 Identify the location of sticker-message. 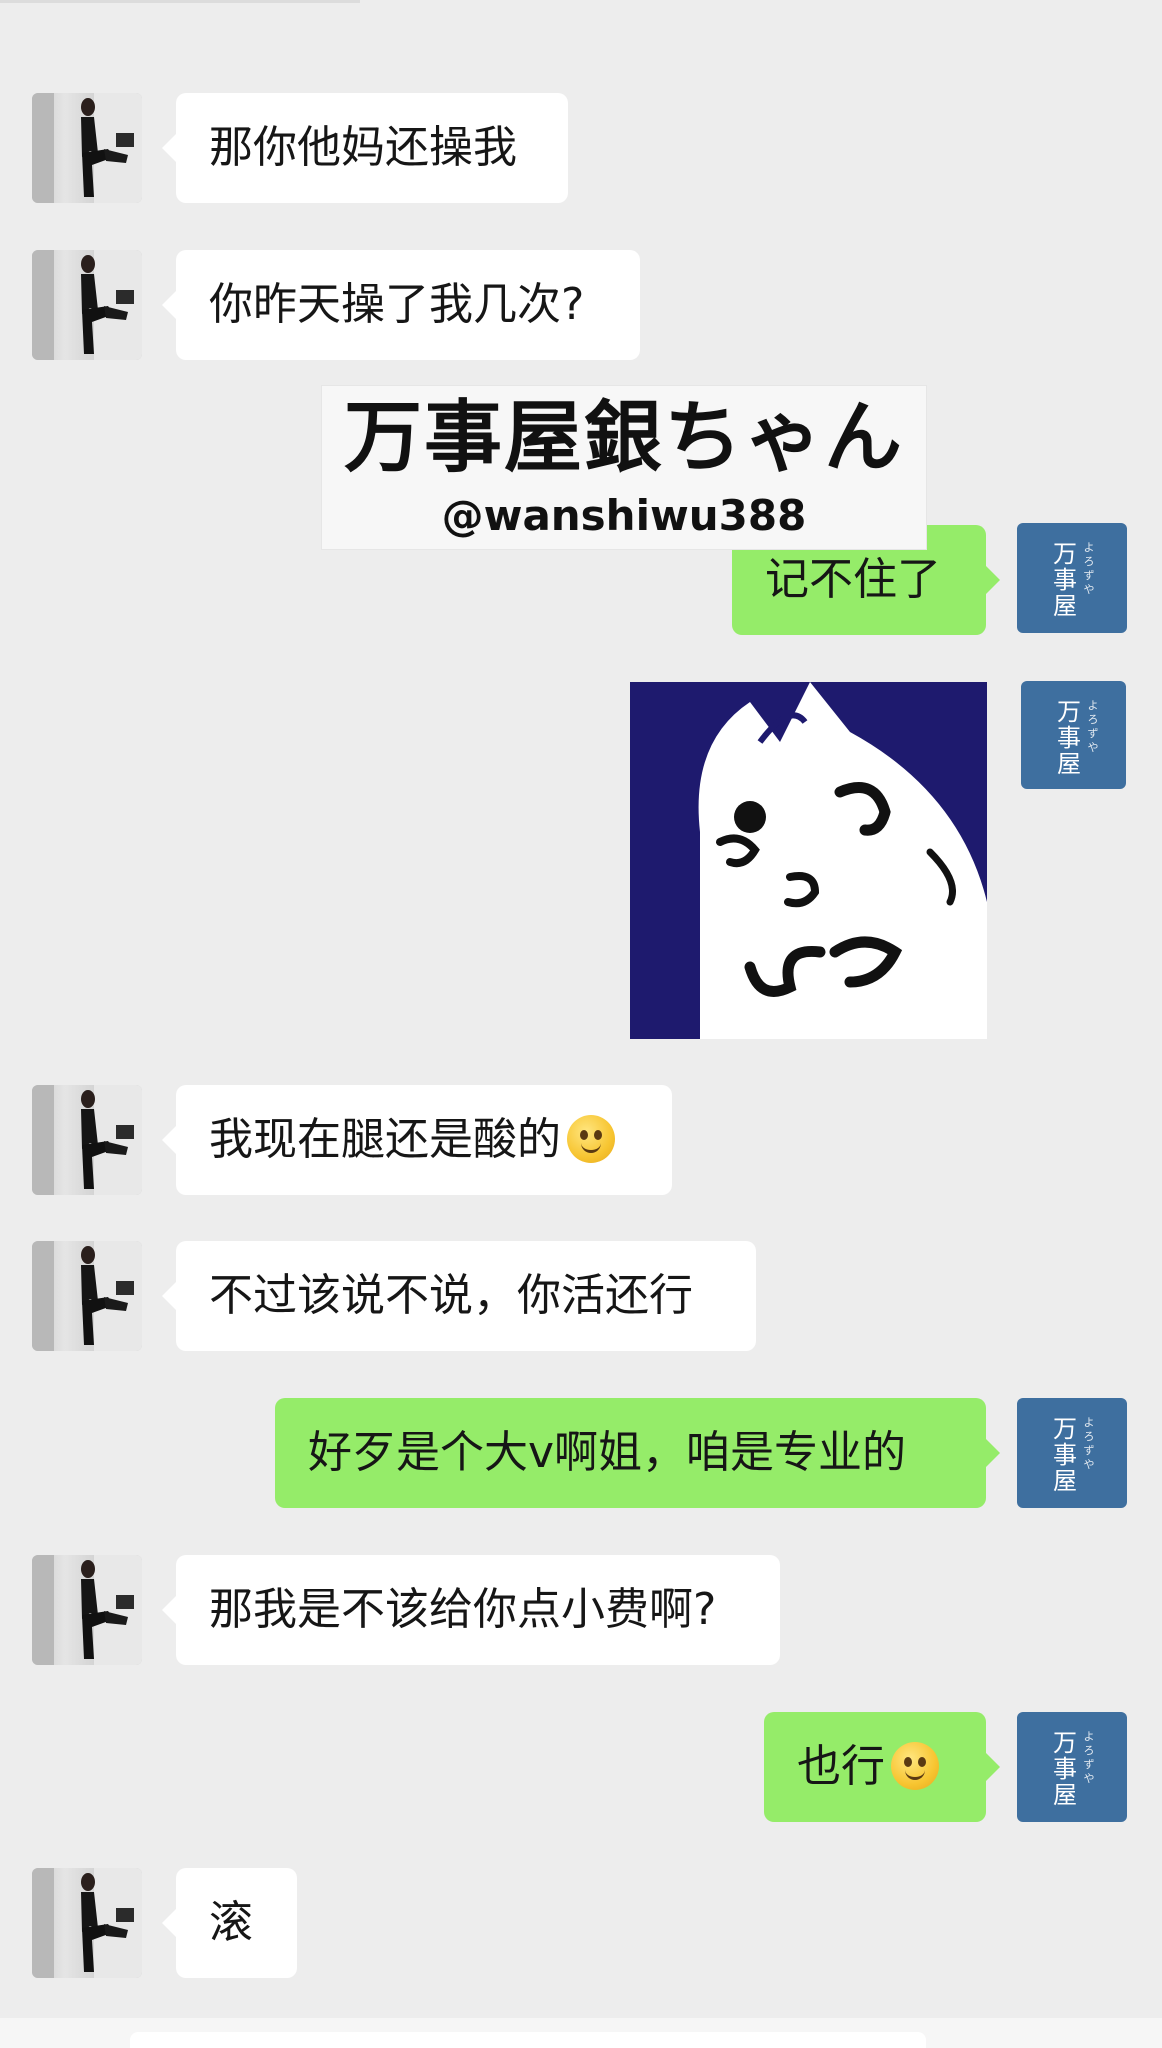
(808, 860).